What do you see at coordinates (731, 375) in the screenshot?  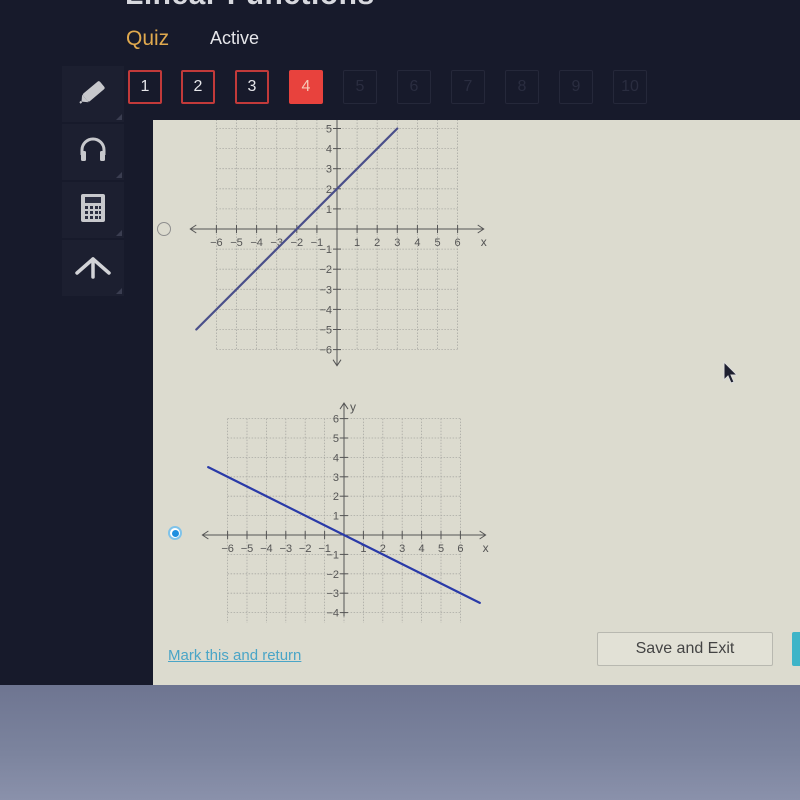 I see `mouse-cursor-icon` at bounding box center [731, 375].